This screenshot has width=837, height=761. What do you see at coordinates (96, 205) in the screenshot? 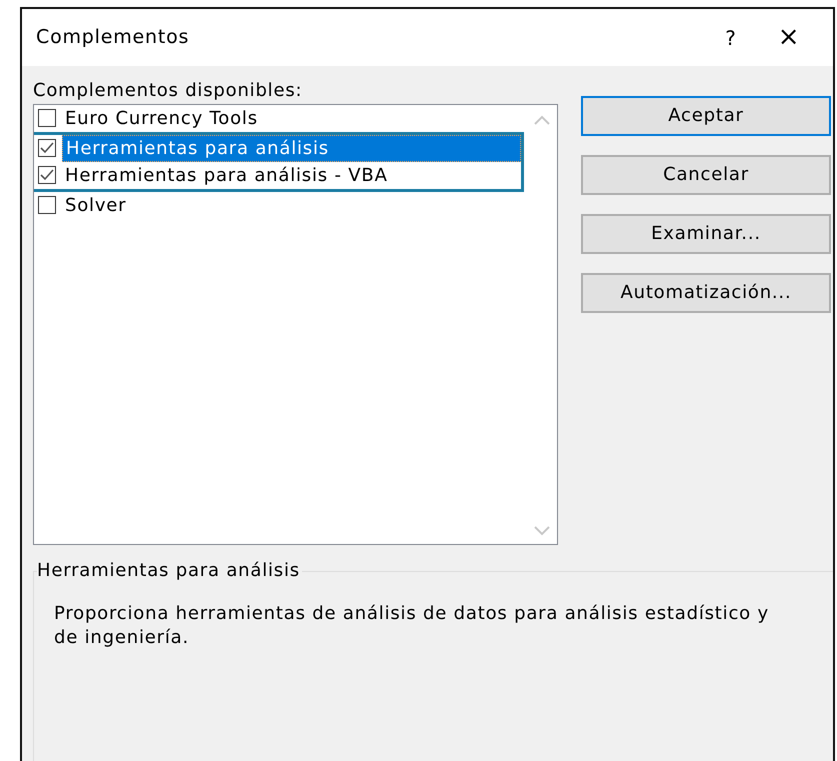
I see `list-item: Solver` at bounding box center [96, 205].